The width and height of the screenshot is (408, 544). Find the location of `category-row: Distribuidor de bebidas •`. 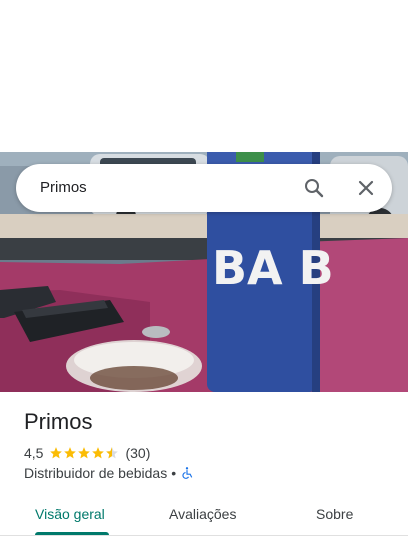

category-row: Distribuidor de bebidas • is located at coordinates (109, 473).